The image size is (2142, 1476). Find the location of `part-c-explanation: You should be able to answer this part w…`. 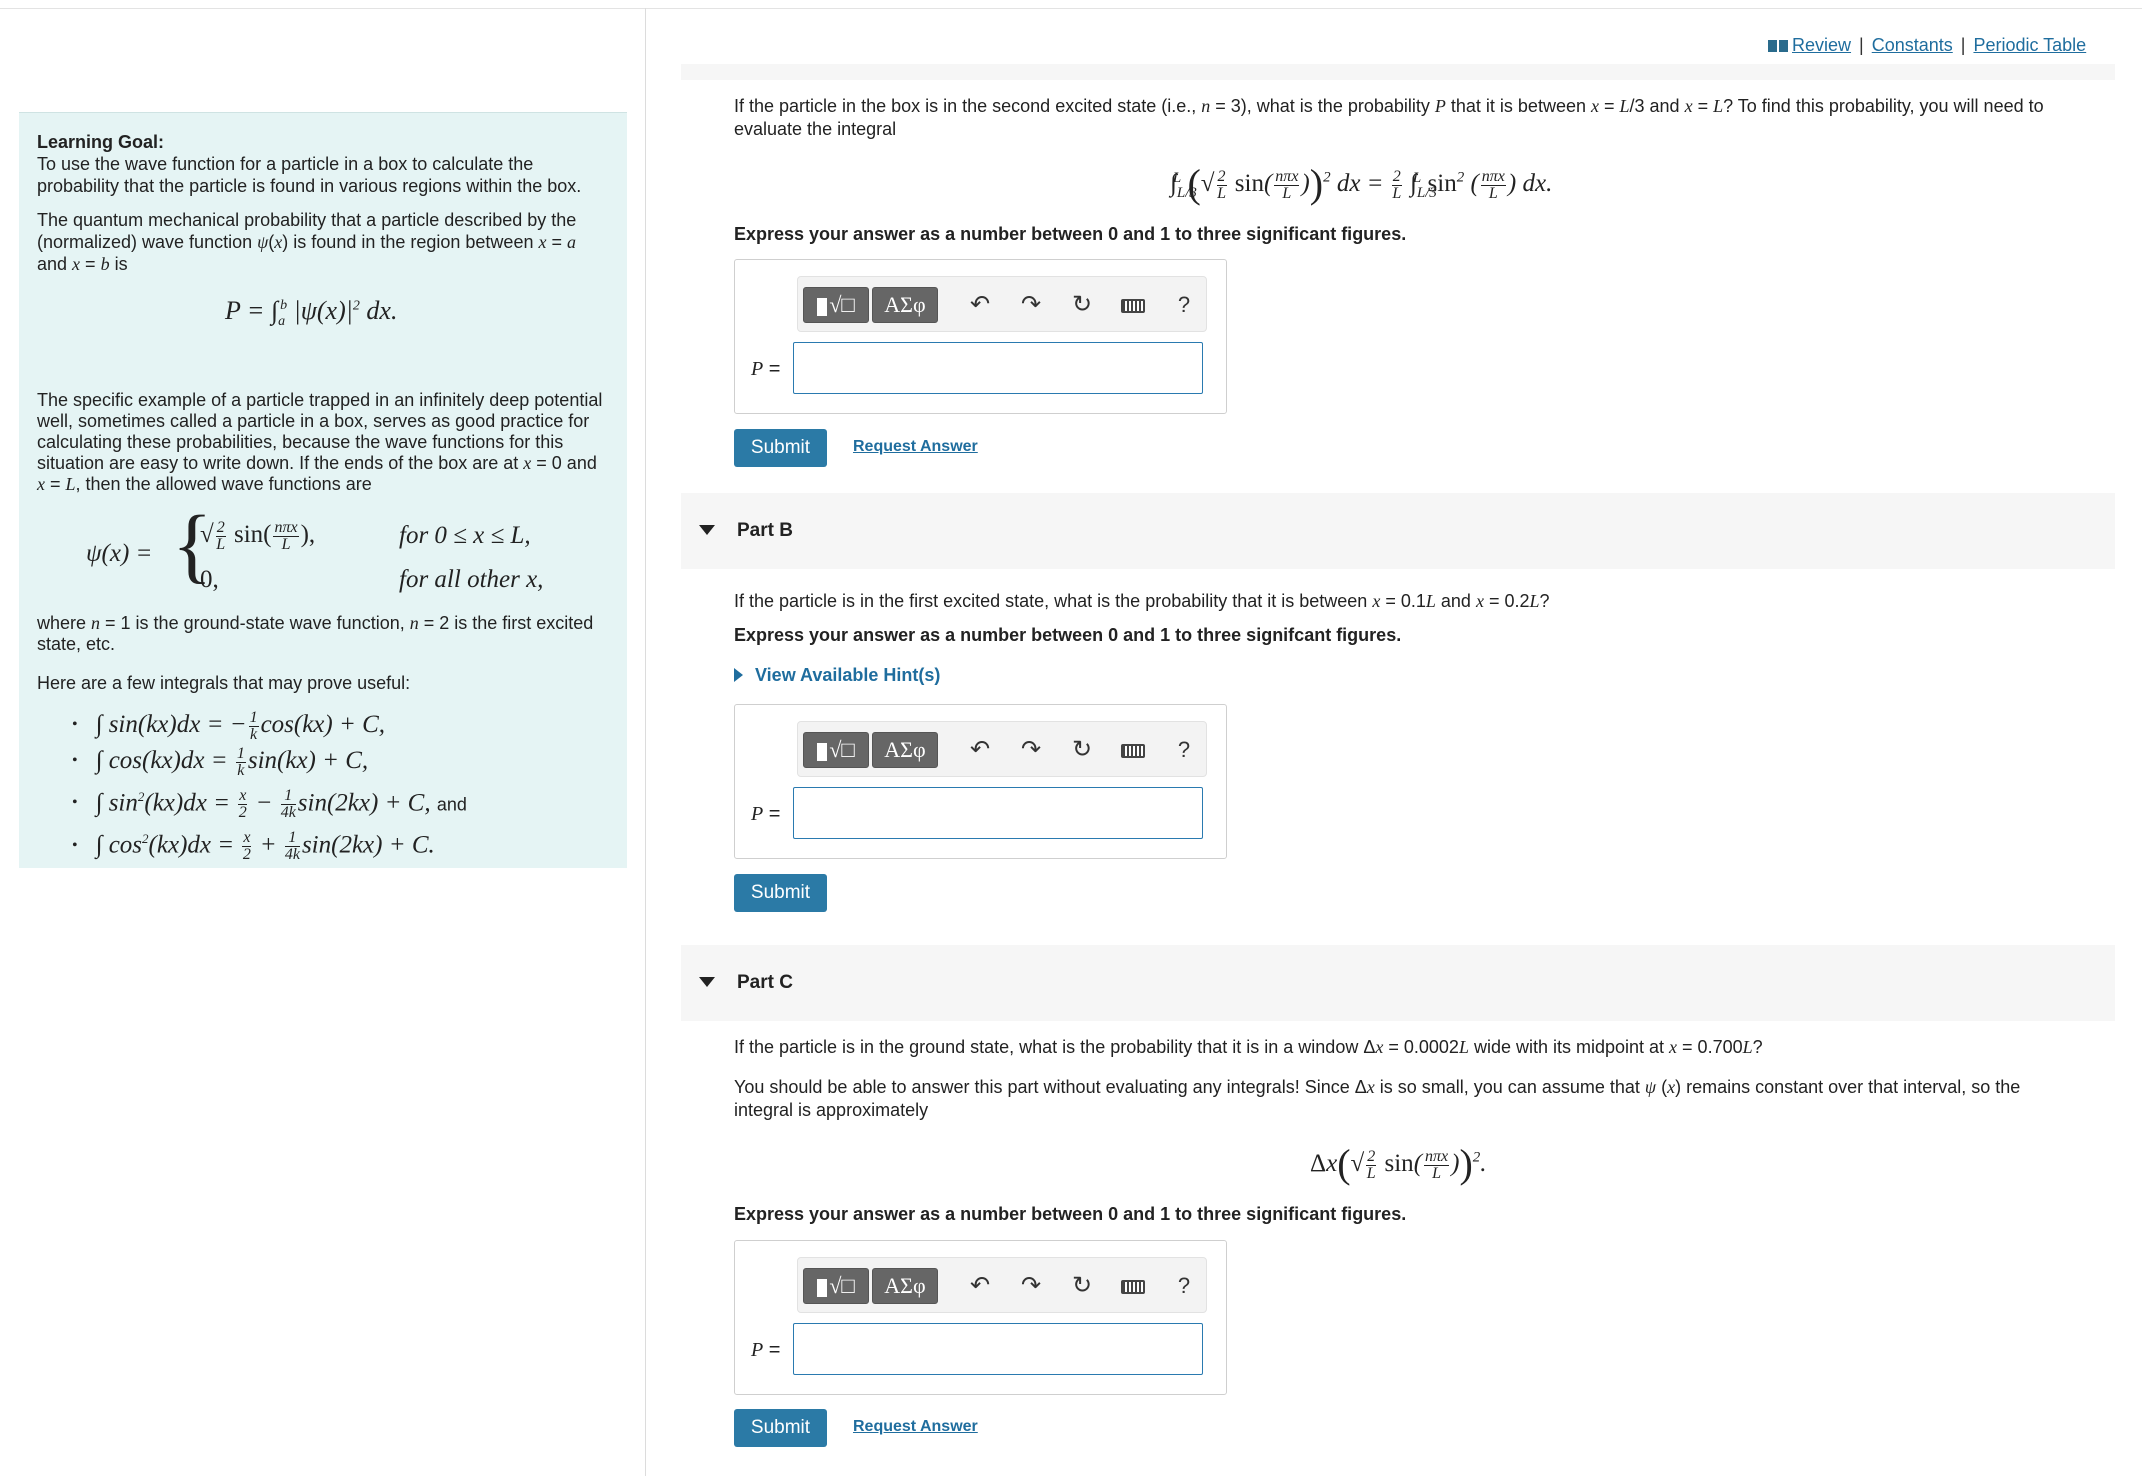

part-c-explanation: You should be able to answer this part w… is located at coordinates (1377, 1098).